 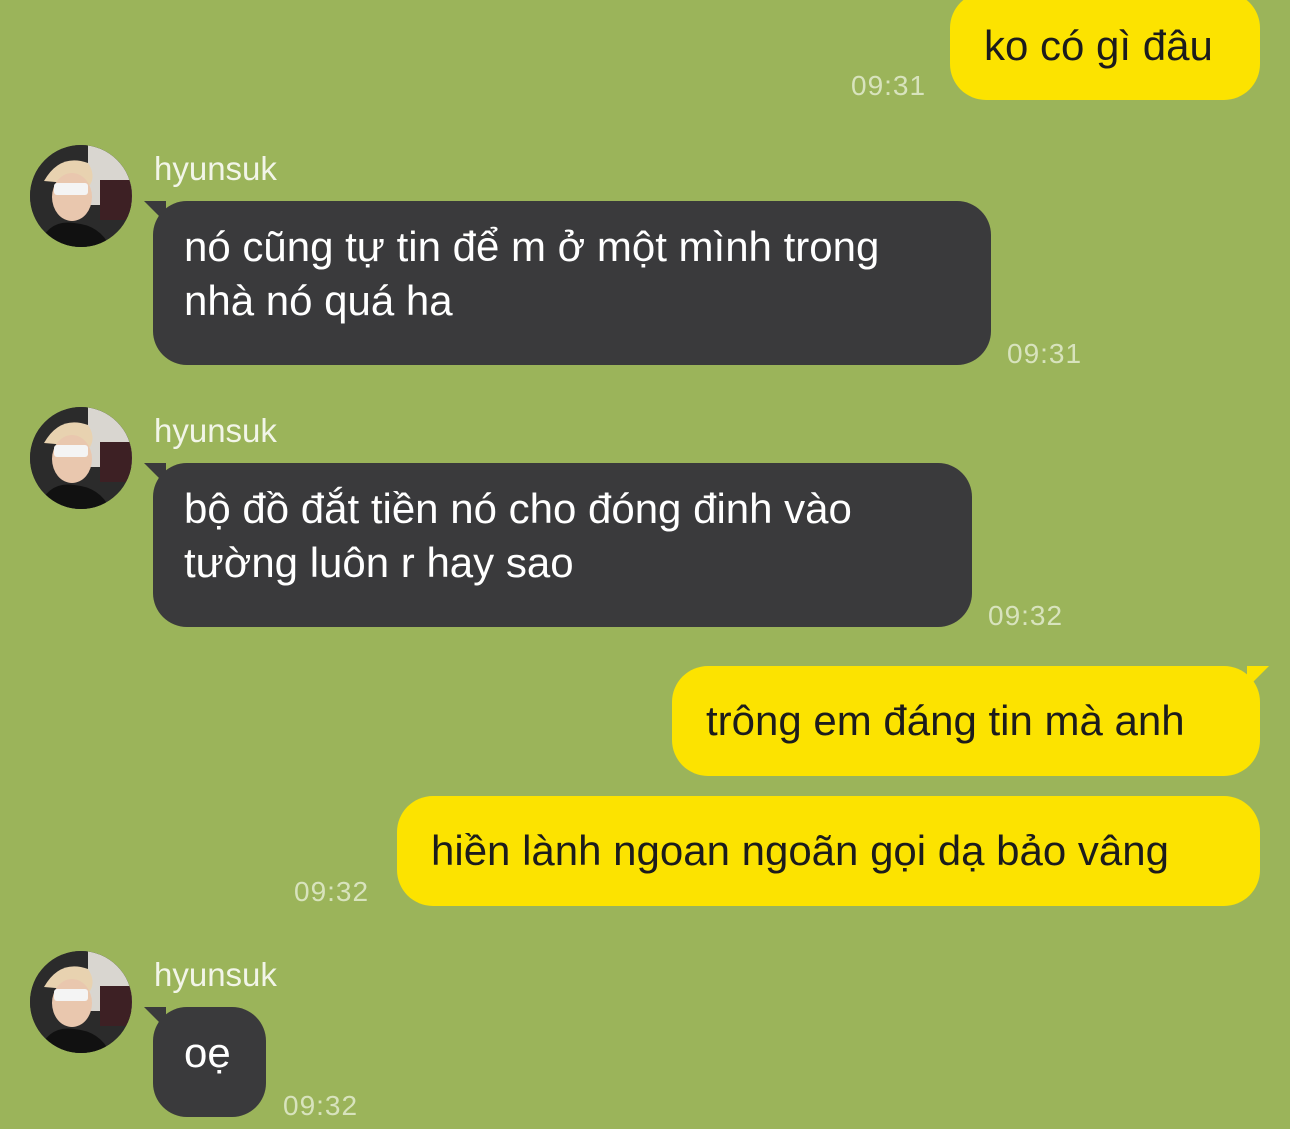 I want to click on message-text: ko có gì đâu, so click(x=1098, y=45).